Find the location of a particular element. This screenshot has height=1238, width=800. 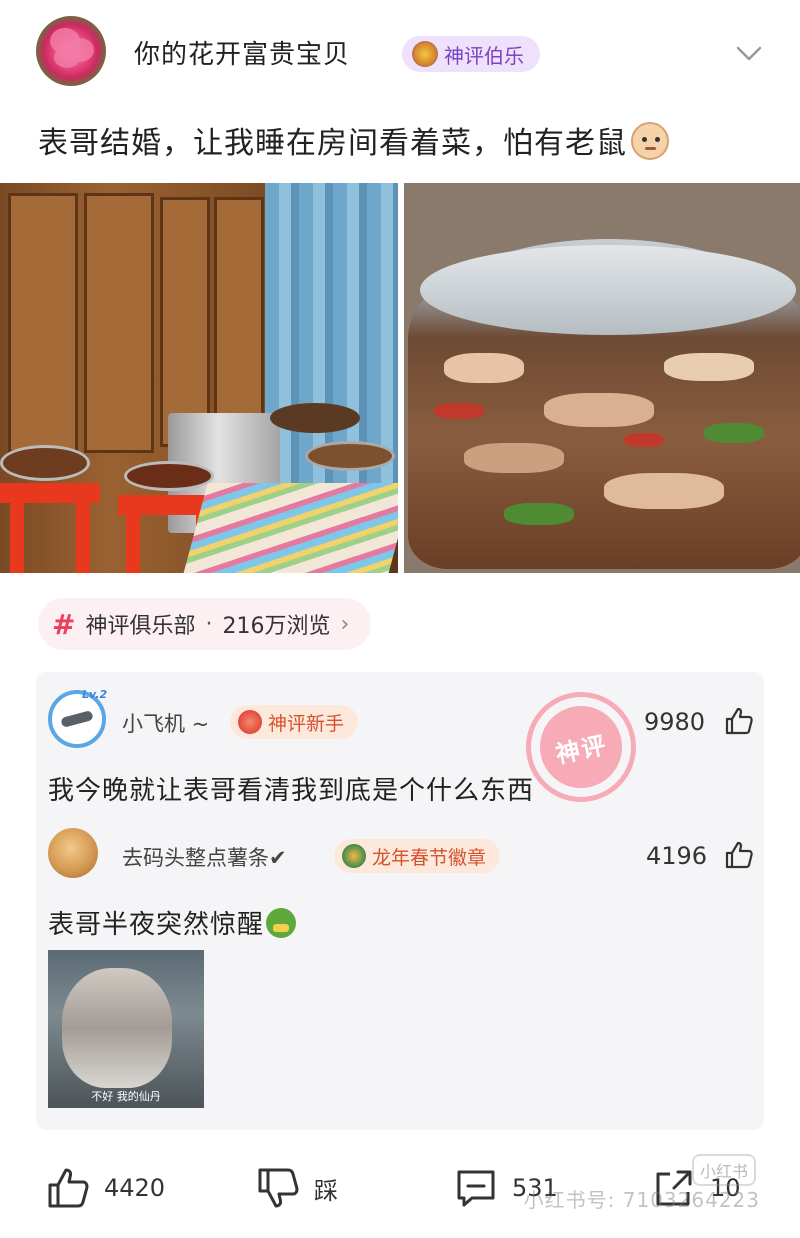

comment-text: 我今晚就让表哥看清我到底是个什么东西 is located at coordinates (291, 791).